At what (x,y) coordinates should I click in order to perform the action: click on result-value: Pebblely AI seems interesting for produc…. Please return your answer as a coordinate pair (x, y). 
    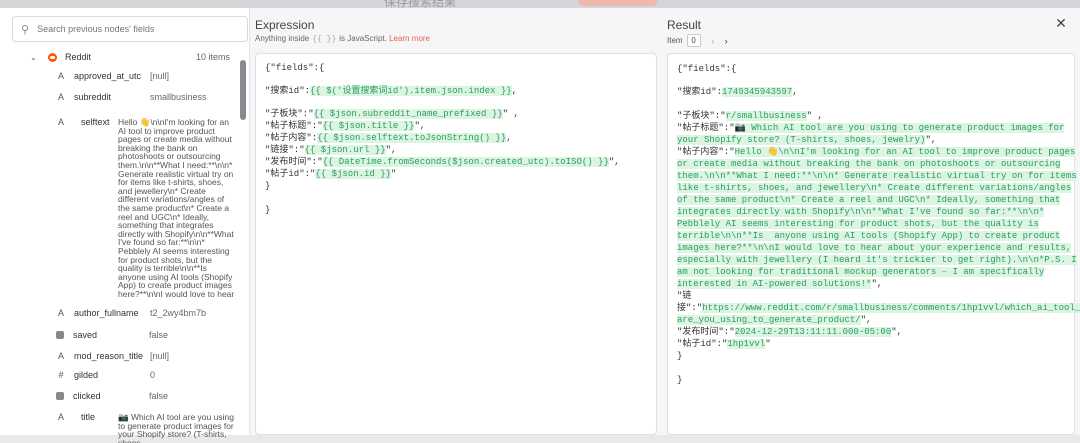
    Looking at the image, I should click on (858, 224).